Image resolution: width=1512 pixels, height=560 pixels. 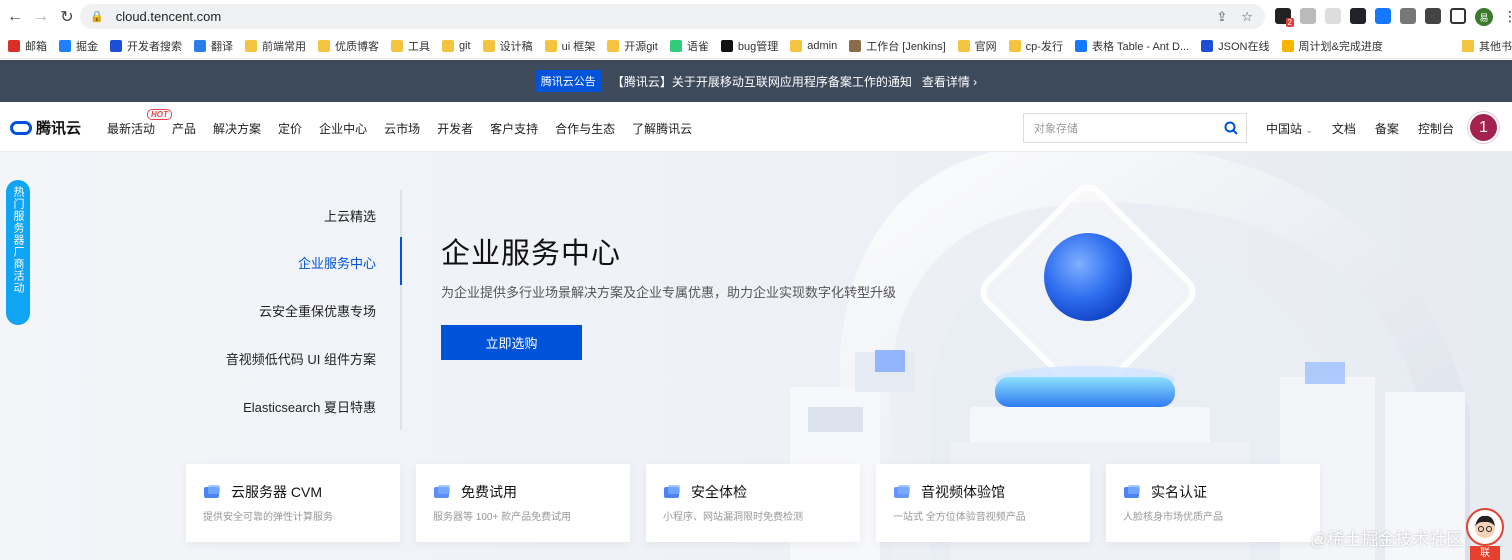 I want to click on search-input: 对象存储, so click(x=1125, y=128).